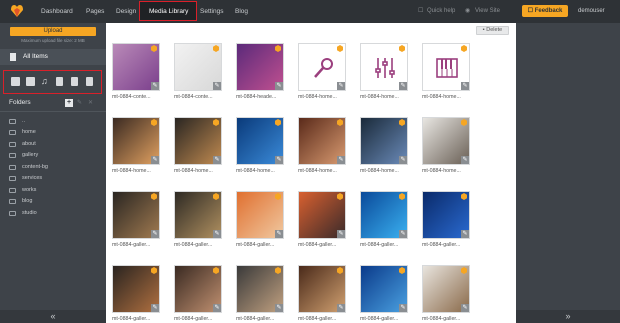  I want to click on nav-settings: Settings, so click(212, 11).